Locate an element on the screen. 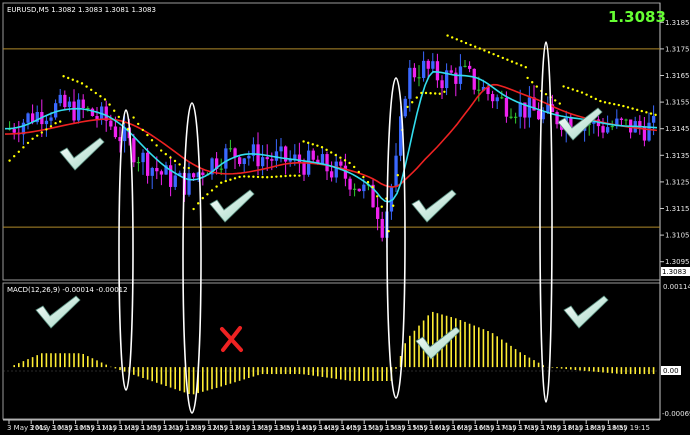  price-axis-label: 1.3105 is located at coordinates (677, 236).